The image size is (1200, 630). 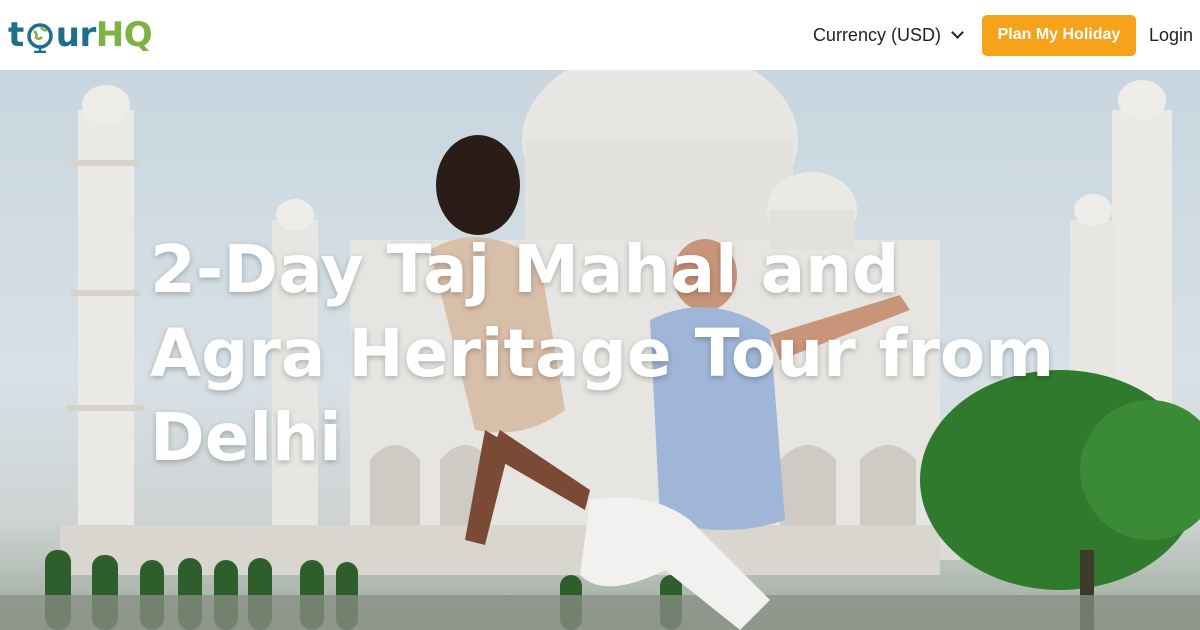 What do you see at coordinates (40, 38) in the screenshot?
I see `globe-icon` at bounding box center [40, 38].